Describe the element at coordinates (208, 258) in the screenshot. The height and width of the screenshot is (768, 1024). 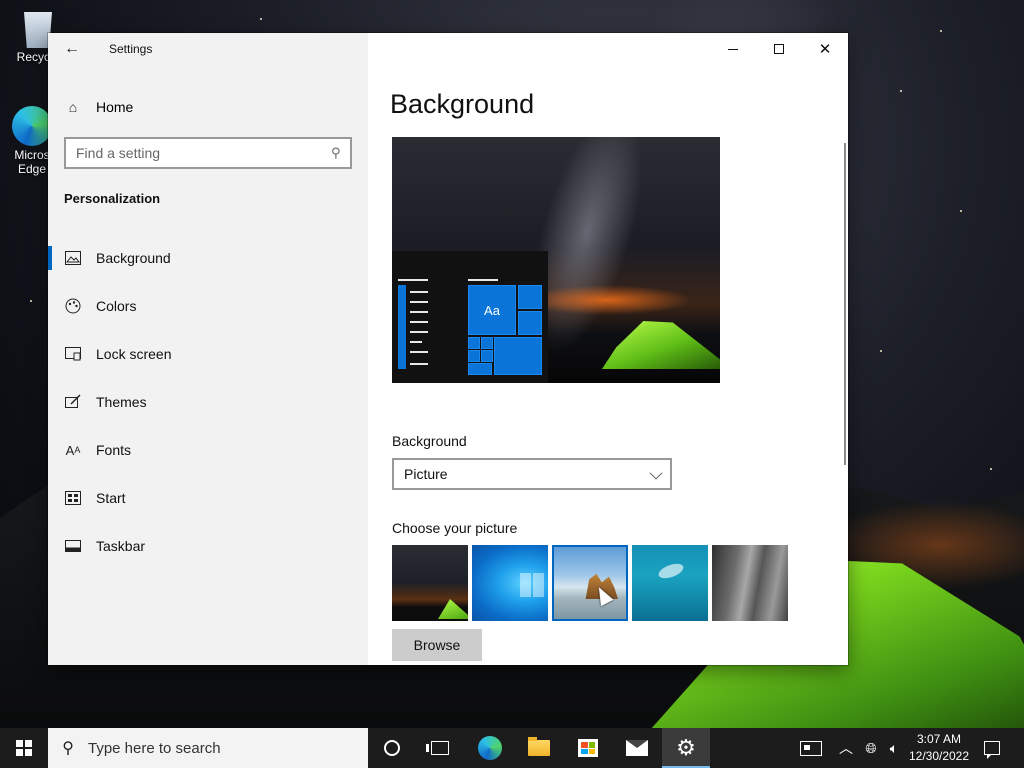
I see `sidebar-item-background: Background` at that location.